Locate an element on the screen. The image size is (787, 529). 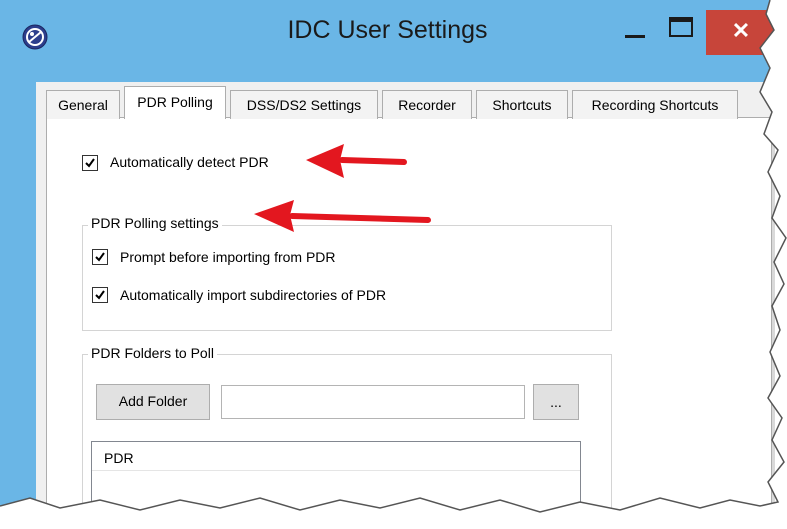
tab-pdr-polling: PDR Polling is located at coordinates (175, 102).